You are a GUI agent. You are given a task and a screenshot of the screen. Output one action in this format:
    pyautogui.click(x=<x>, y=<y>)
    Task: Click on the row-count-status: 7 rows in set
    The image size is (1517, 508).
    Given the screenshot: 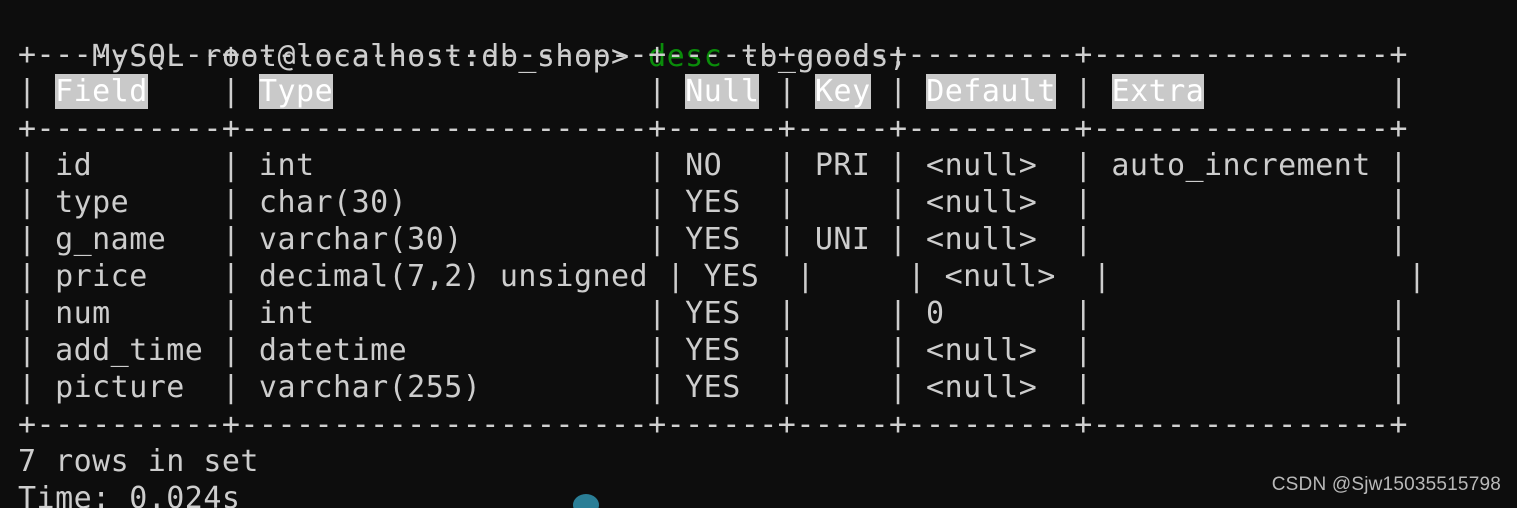 What is the action you would take?
    pyautogui.click(x=138, y=461)
    